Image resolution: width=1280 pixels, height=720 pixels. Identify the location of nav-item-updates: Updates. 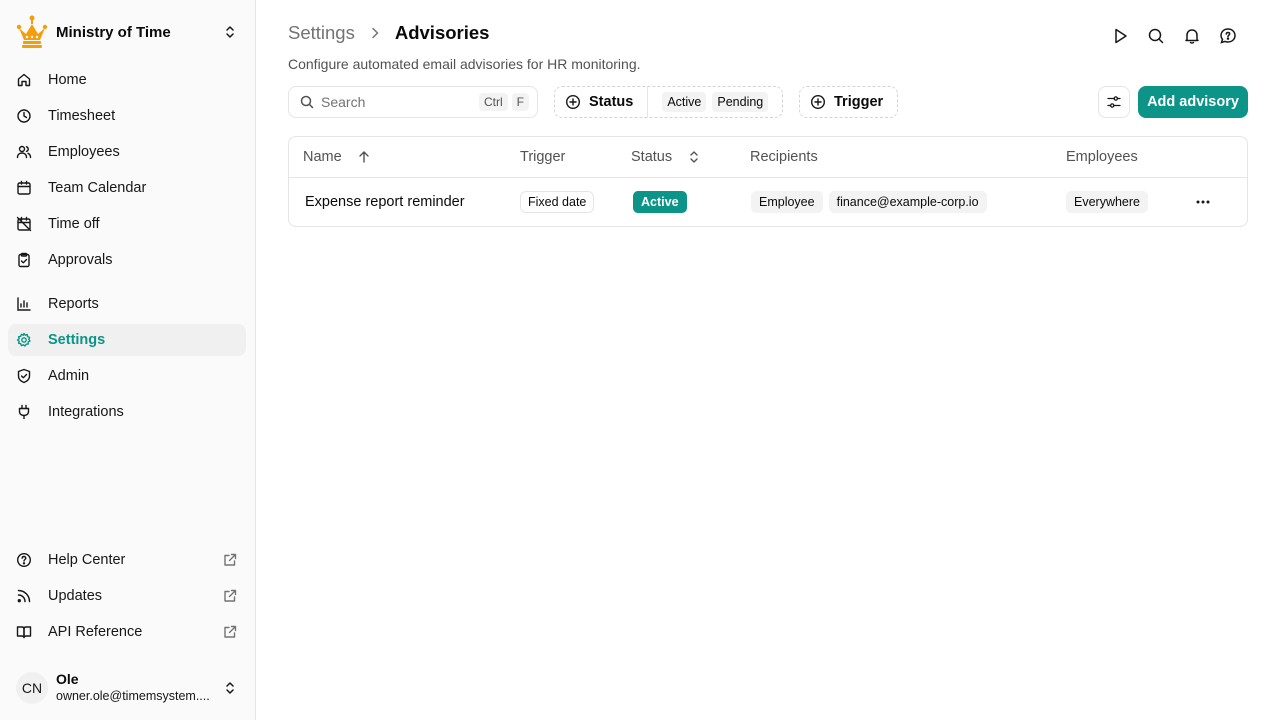
(127, 596).